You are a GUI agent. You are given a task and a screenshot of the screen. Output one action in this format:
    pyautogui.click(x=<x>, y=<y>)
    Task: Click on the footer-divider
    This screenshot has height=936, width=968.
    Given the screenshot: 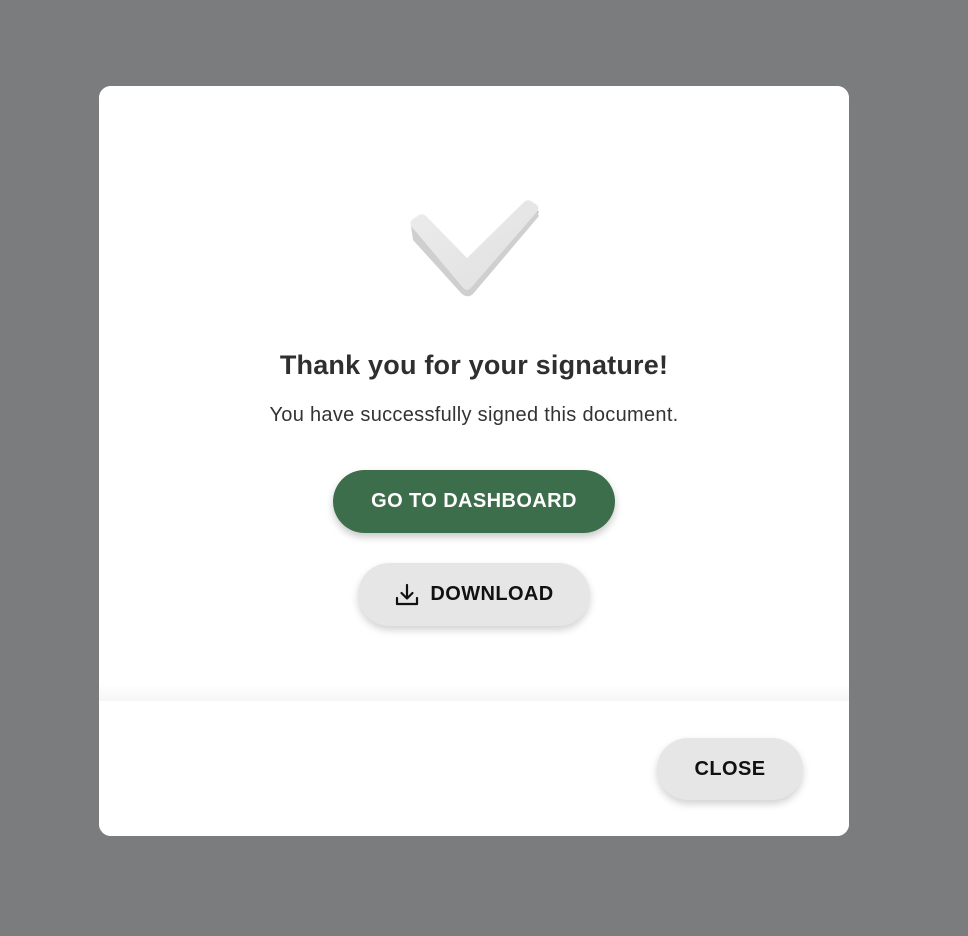 What is the action you would take?
    pyautogui.click(x=474, y=693)
    